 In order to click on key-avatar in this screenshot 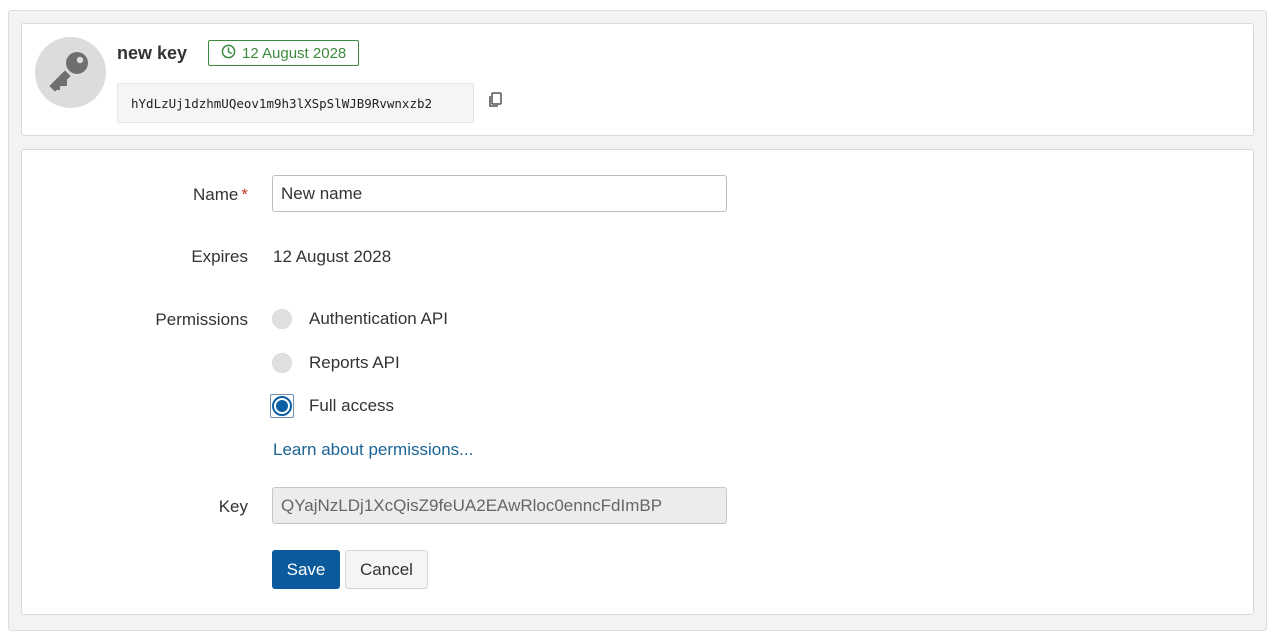, I will do `click(70, 72)`.